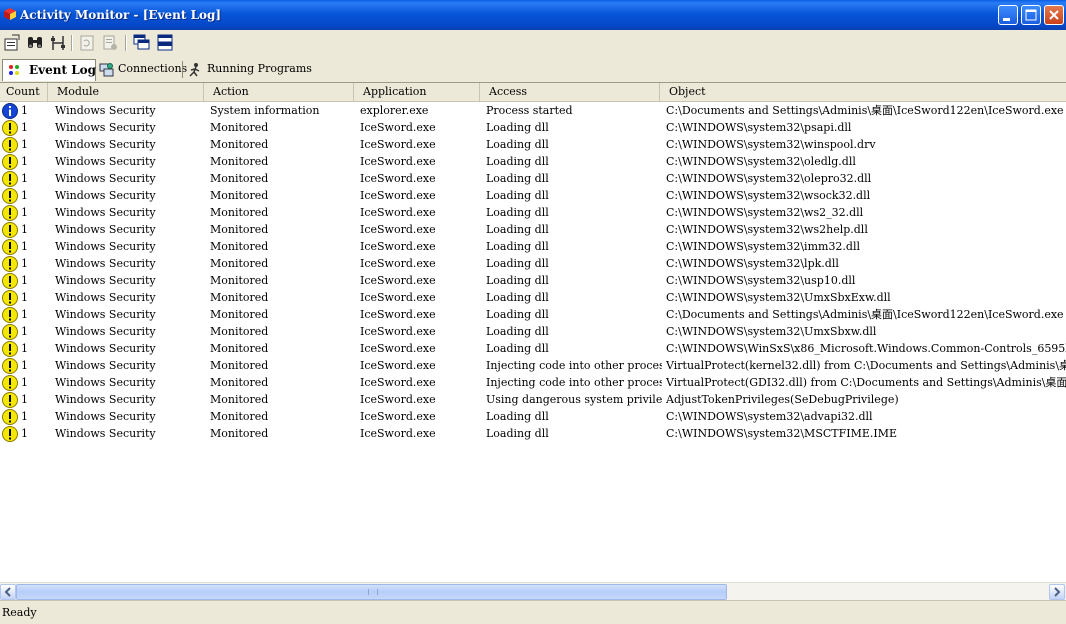 The image size is (1066, 624). I want to click on maximize-button, so click(1031, 15).